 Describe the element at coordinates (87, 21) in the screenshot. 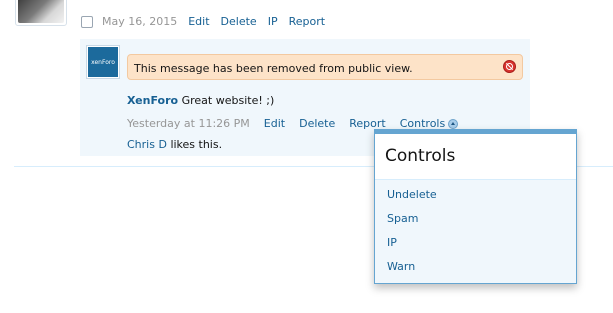

I see `select-post-checkbox` at that location.